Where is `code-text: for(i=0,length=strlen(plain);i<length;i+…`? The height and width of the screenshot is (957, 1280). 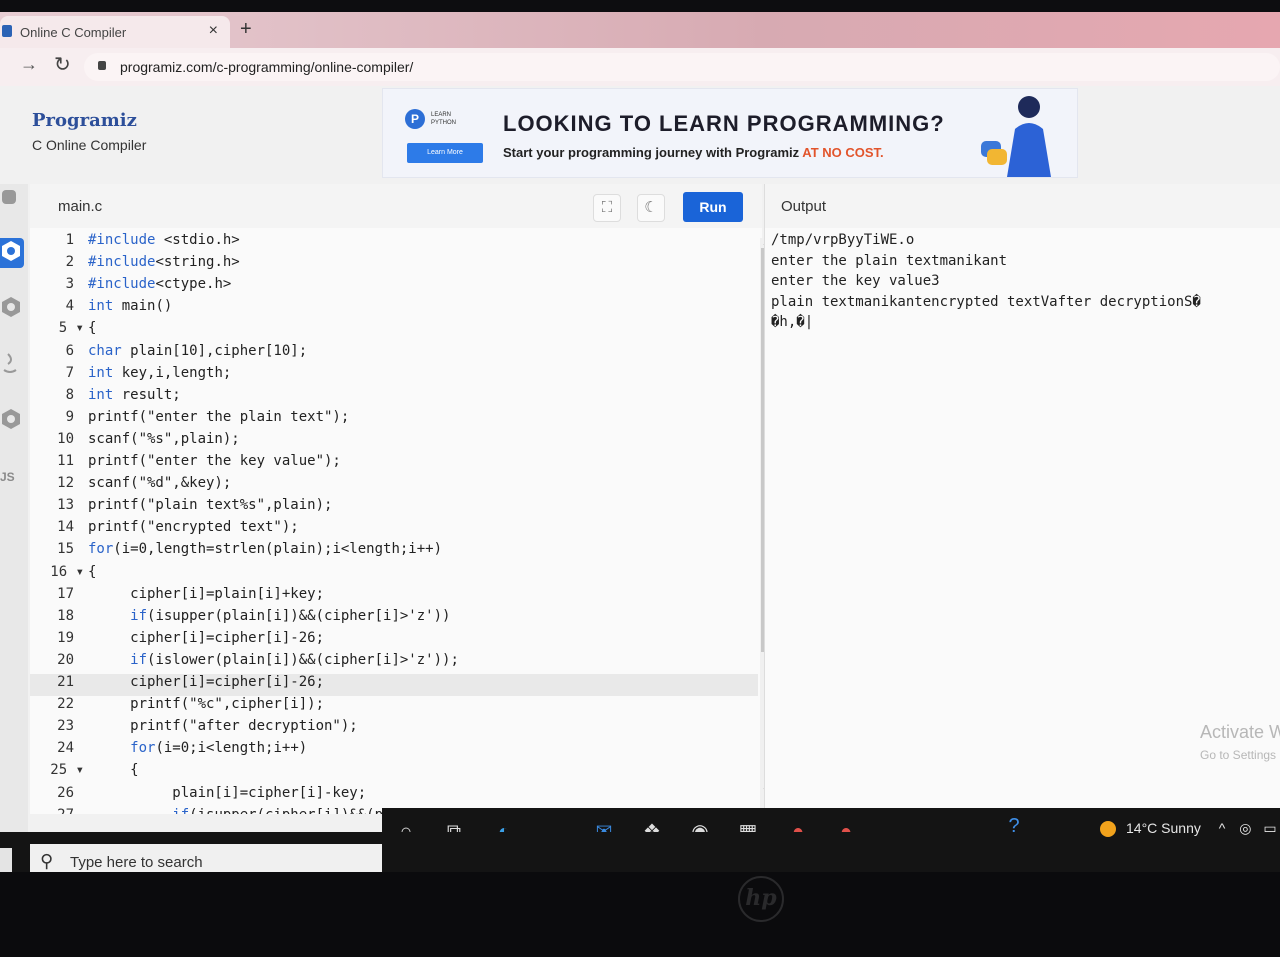
code-text: for(i=0,length=strlen(plain);i<length;i+… is located at coordinates (265, 549).